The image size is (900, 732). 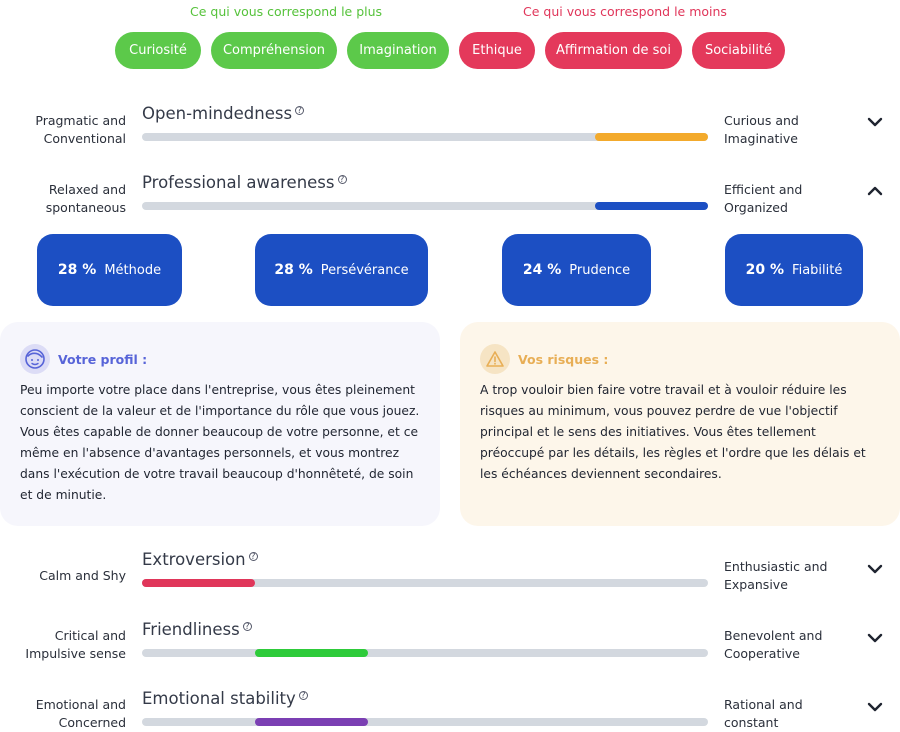 I want to click on pill-sociabilite: Sociabilité, so click(x=738, y=50).